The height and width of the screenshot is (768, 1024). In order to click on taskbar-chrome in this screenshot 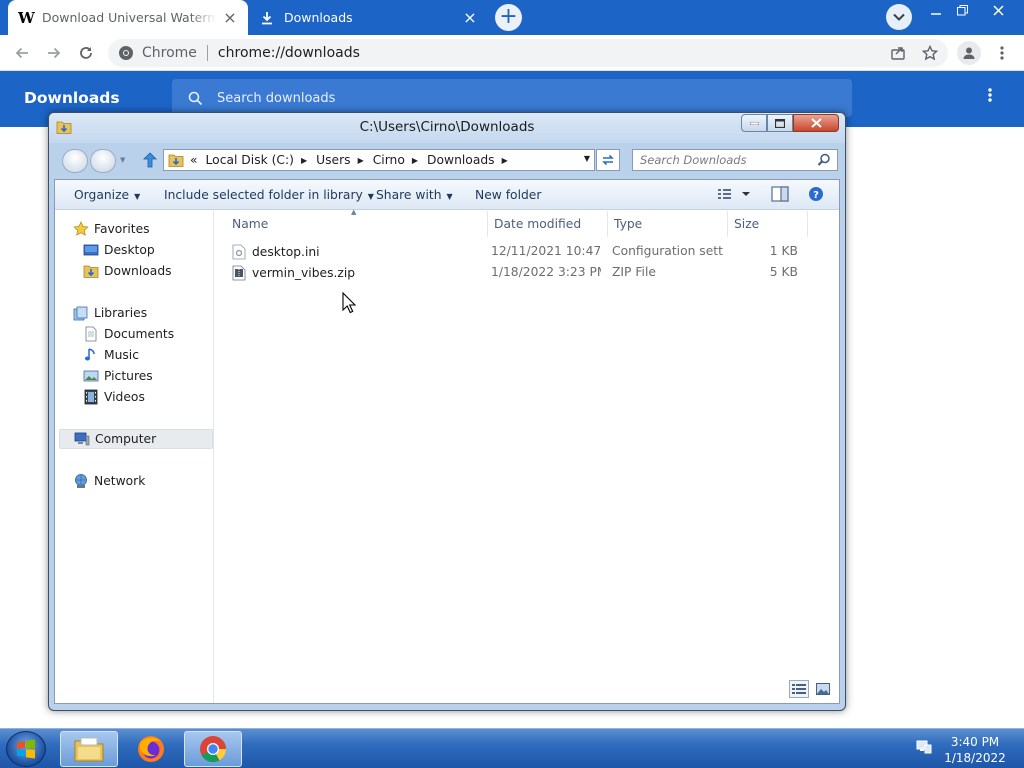, I will do `click(213, 749)`.